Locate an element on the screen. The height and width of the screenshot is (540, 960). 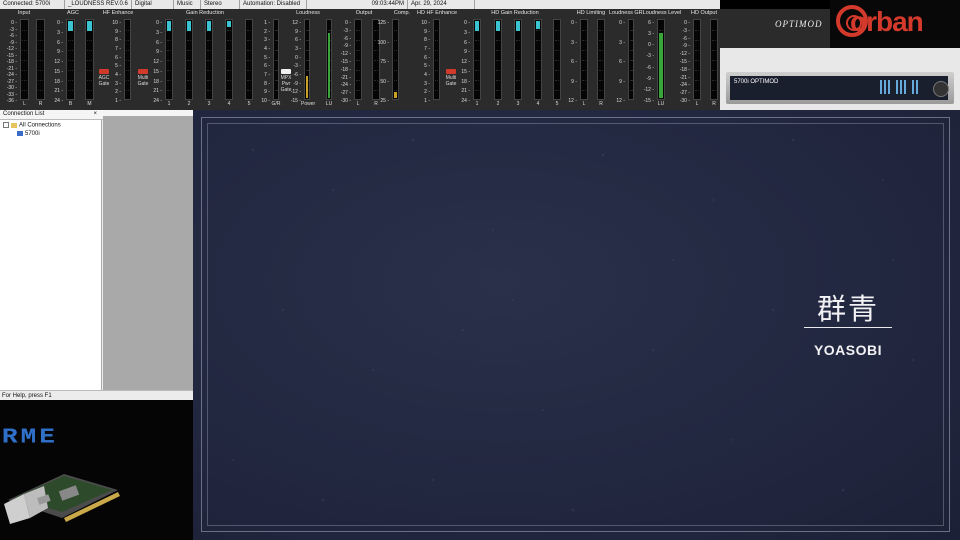
meter-channel-label: R is located at coordinates (714, 104).